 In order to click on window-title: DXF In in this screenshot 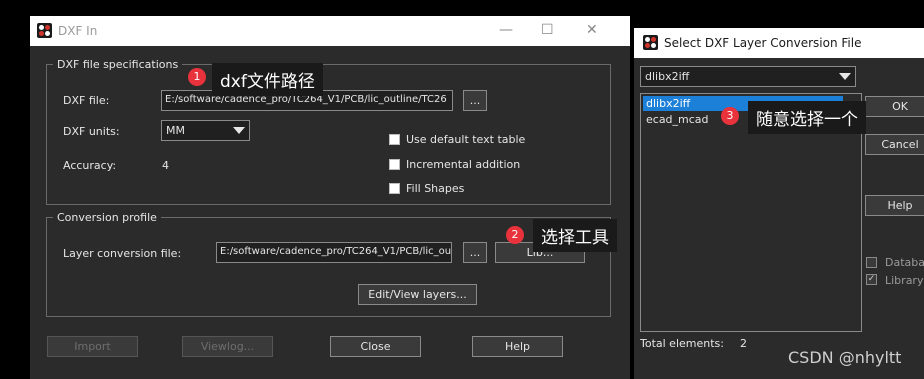, I will do `click(78, 31)`.